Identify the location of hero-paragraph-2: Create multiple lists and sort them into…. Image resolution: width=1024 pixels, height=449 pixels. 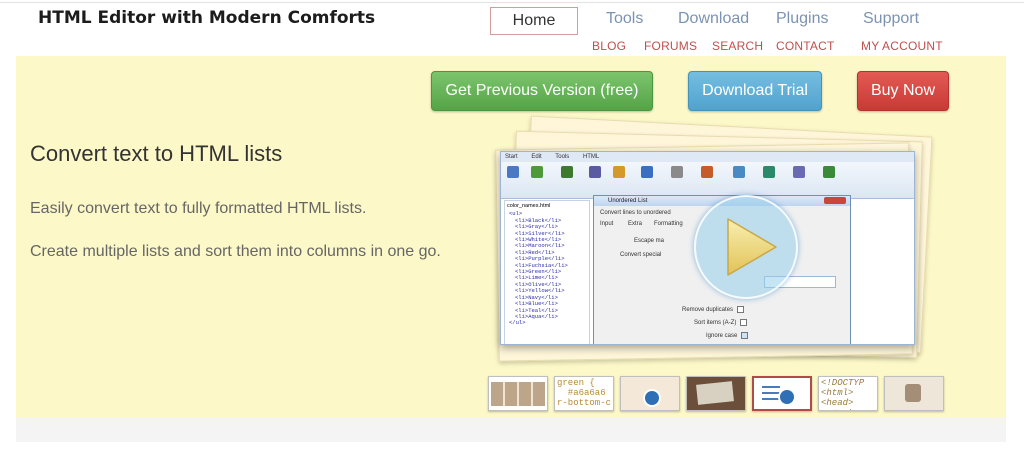
(235, 251).